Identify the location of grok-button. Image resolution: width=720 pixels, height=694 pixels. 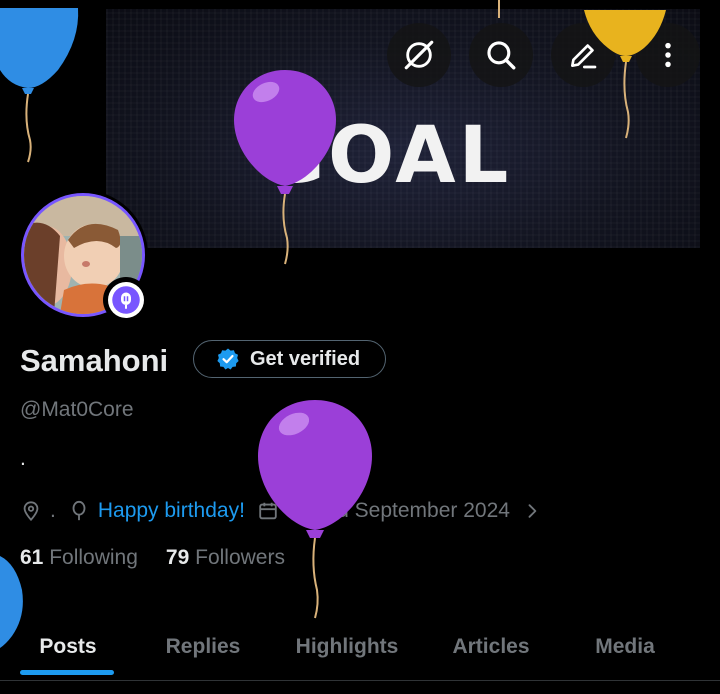
(419, 55).